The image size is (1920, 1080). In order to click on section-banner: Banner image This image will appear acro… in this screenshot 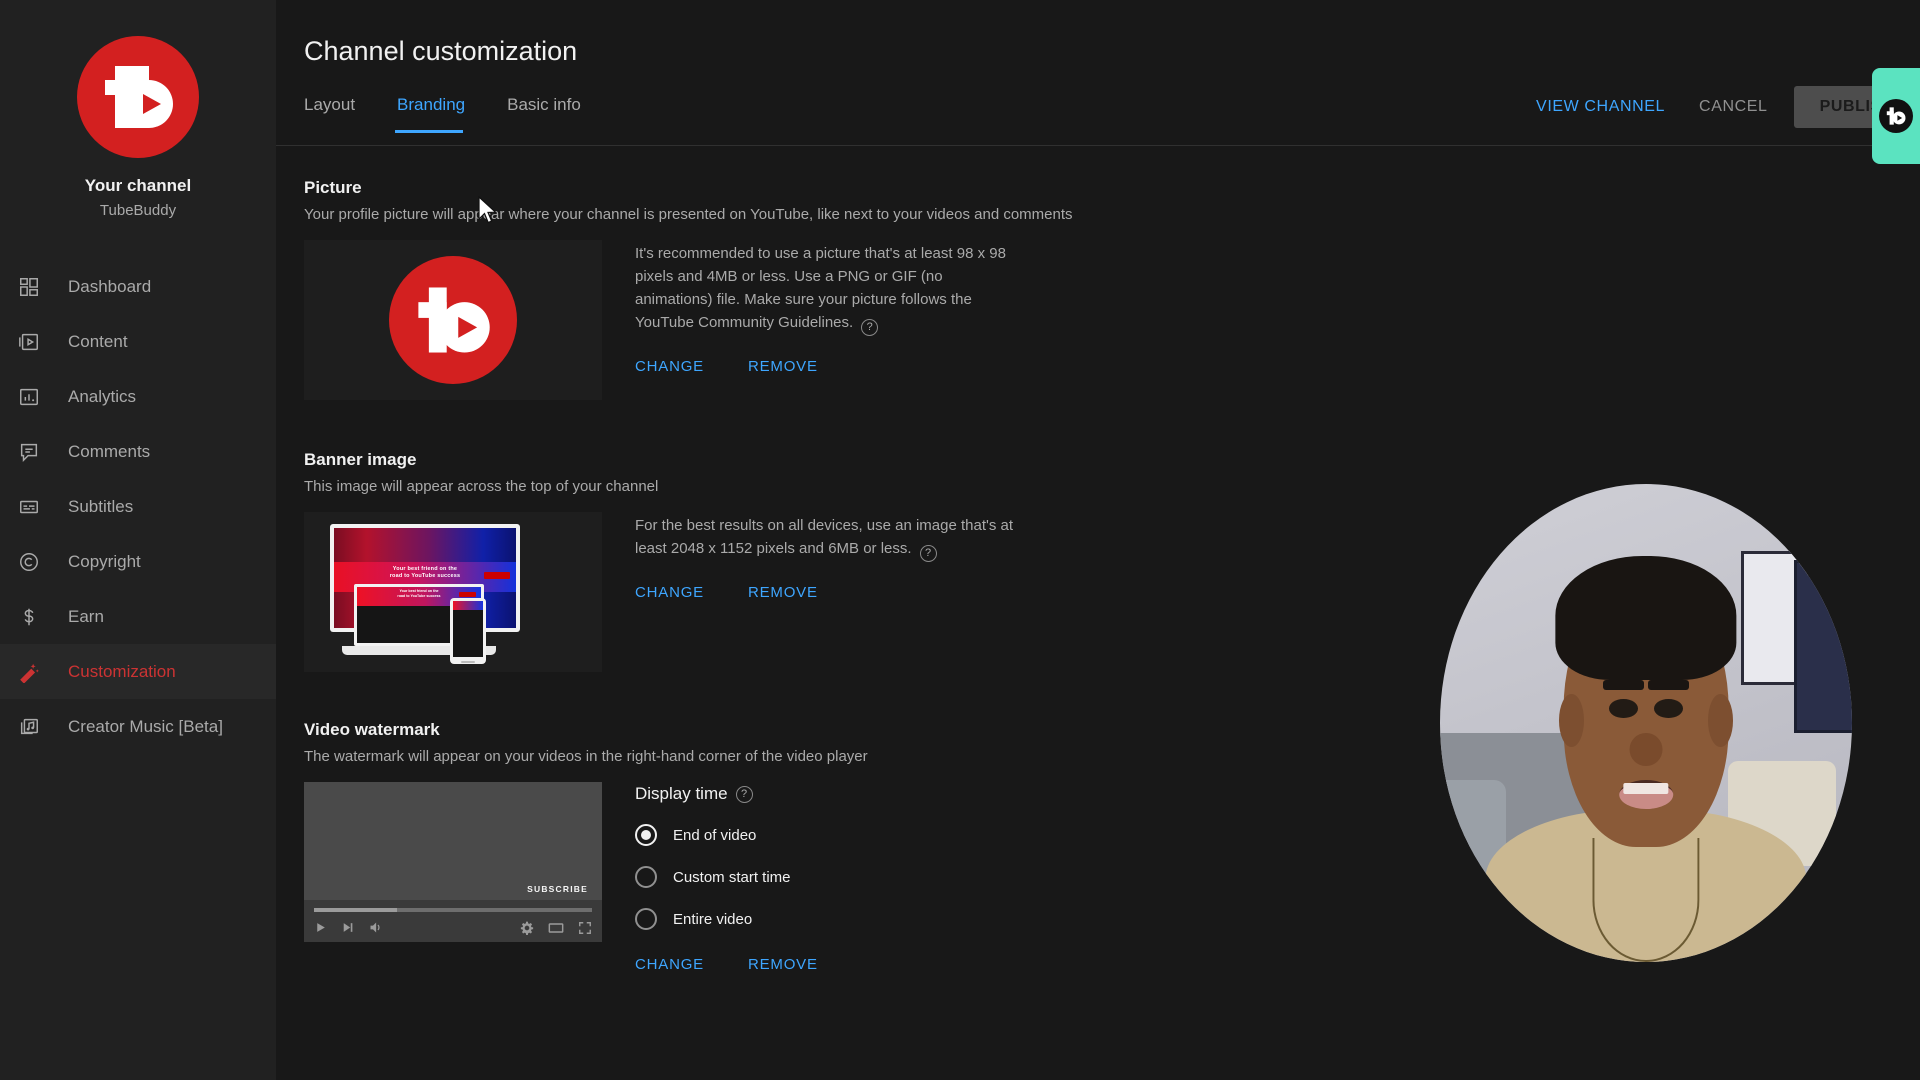, I will do `click(660, 561)`.